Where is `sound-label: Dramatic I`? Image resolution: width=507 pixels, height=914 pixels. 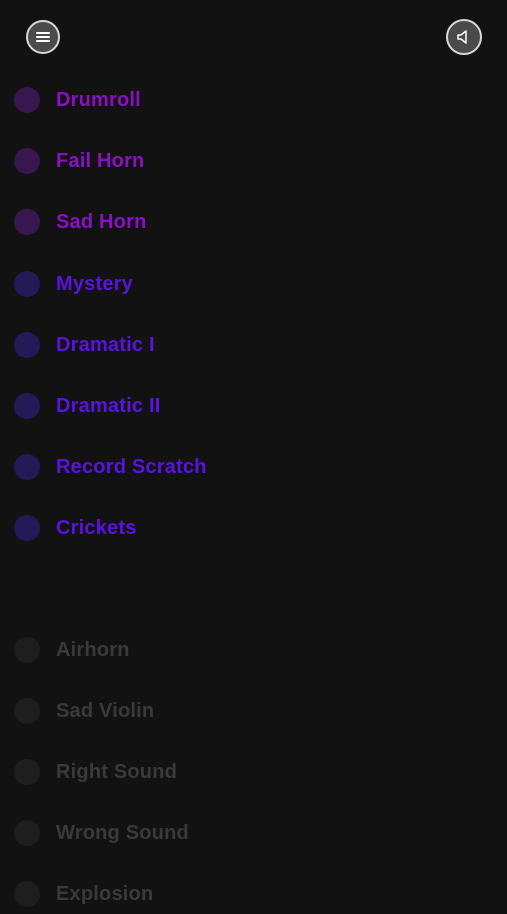
sound-label: Dramatic I is located at coordinates (105, 344).